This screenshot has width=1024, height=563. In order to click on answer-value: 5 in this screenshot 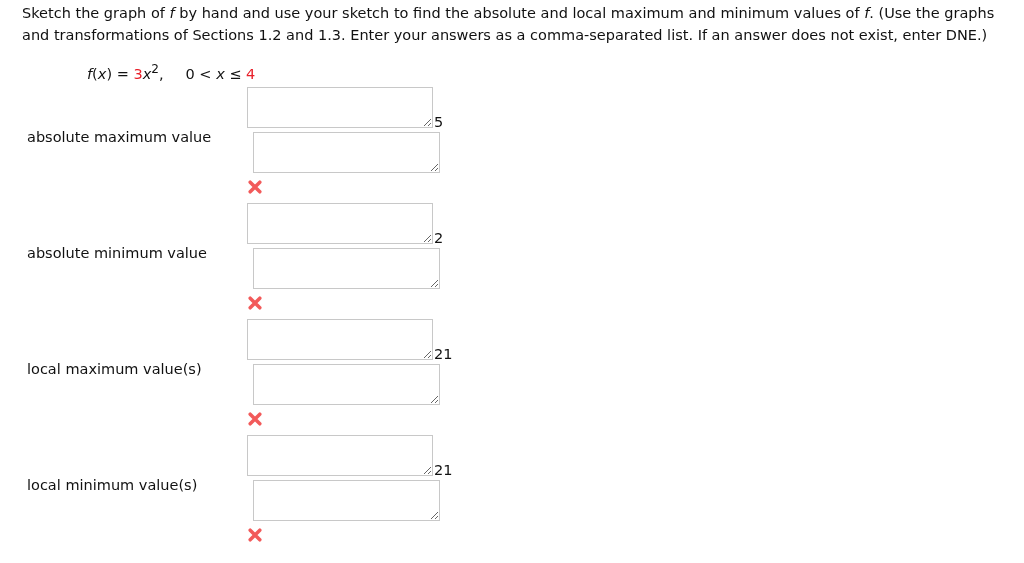, I will do `click(439, 122)`.